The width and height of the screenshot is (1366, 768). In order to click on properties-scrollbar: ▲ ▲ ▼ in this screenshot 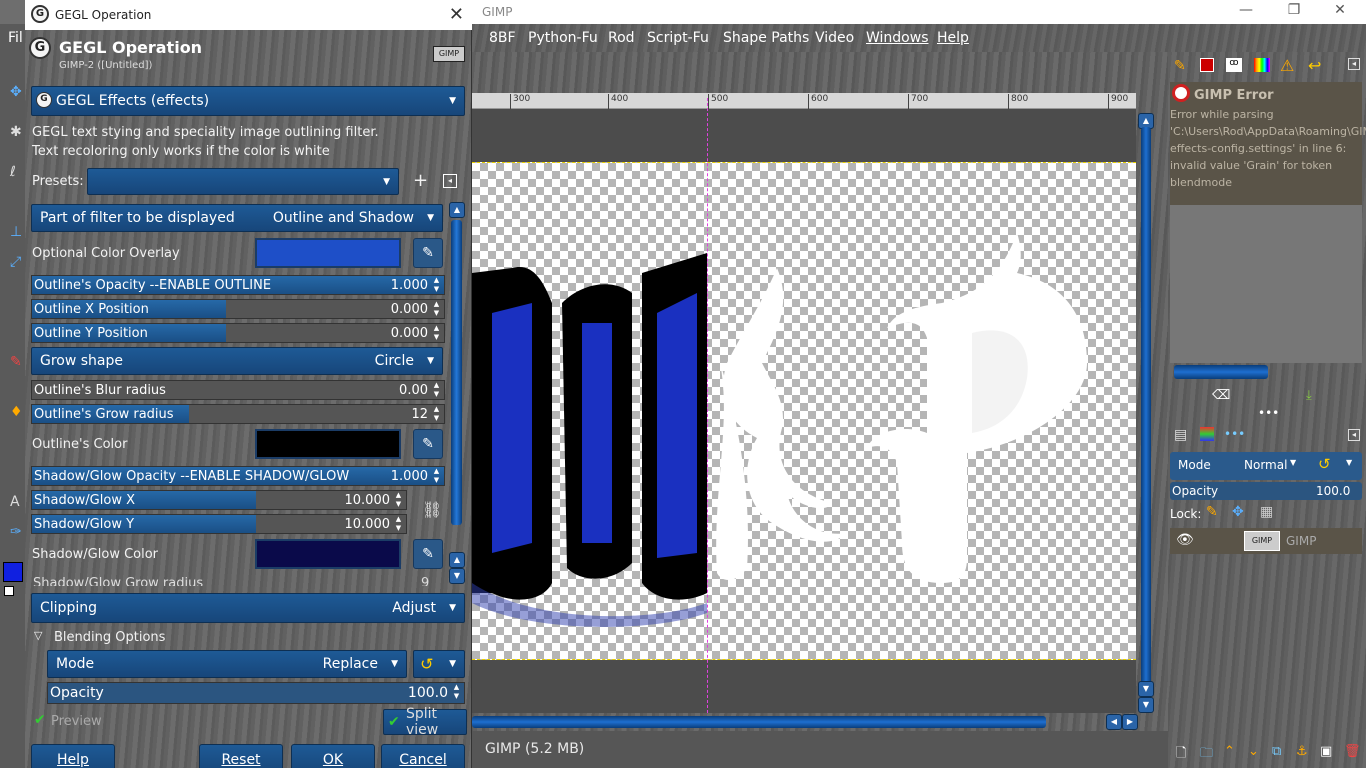, I will do `click(457, 394)`.